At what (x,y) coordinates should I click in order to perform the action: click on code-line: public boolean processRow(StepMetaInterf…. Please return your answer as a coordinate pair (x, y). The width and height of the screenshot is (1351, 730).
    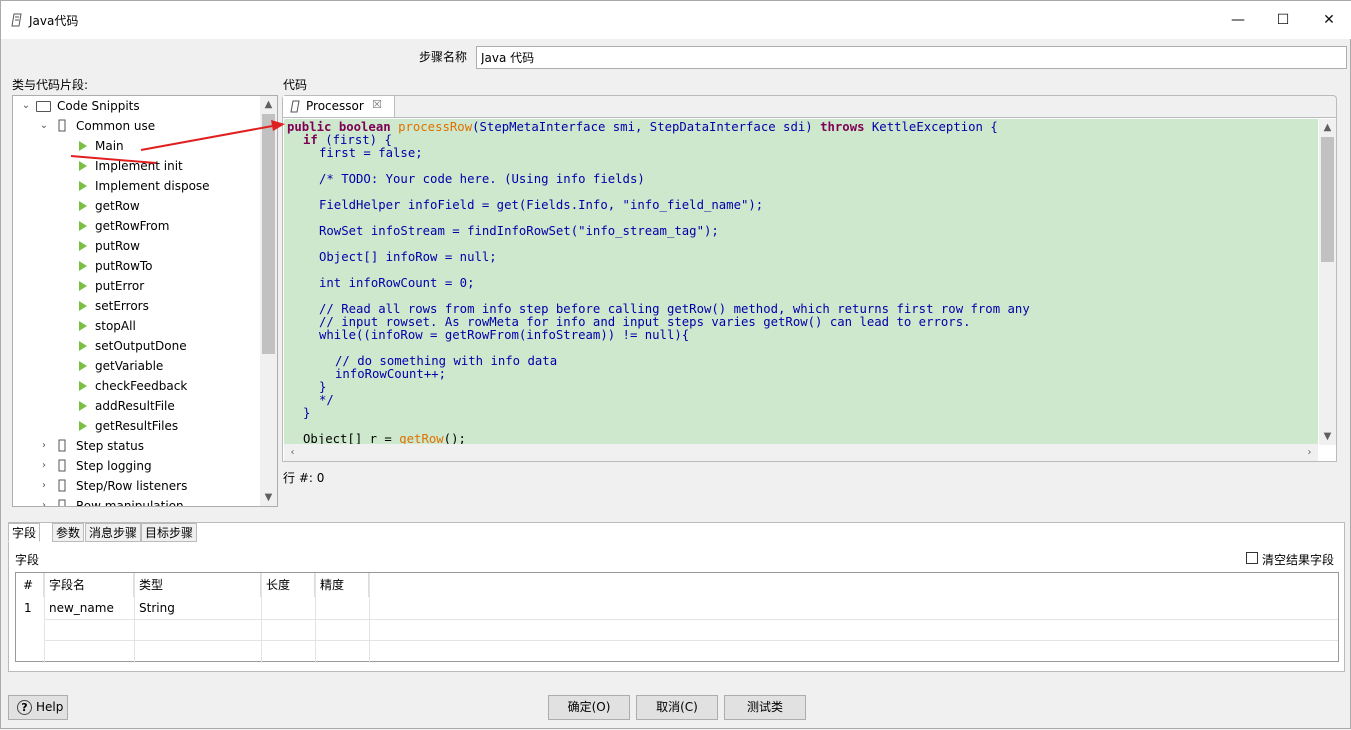
    Looking at the image, I should click on (642, 127).